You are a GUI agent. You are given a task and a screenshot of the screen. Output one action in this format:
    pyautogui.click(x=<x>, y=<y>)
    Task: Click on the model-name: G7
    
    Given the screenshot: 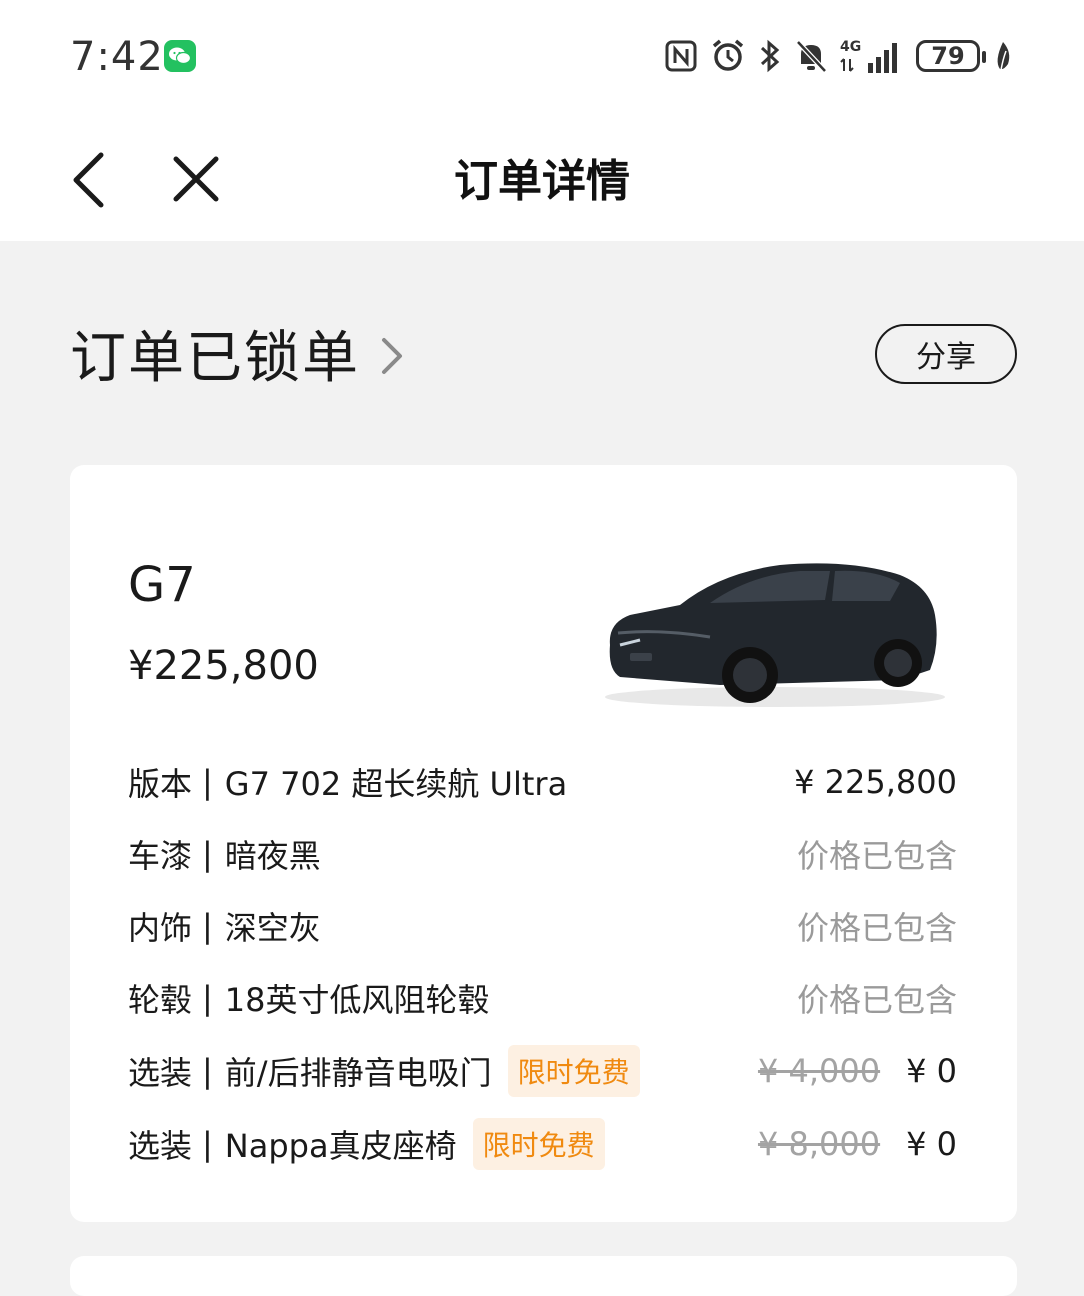 What is the action you would take?
    pyautogui.click(x=162, y=585)
    